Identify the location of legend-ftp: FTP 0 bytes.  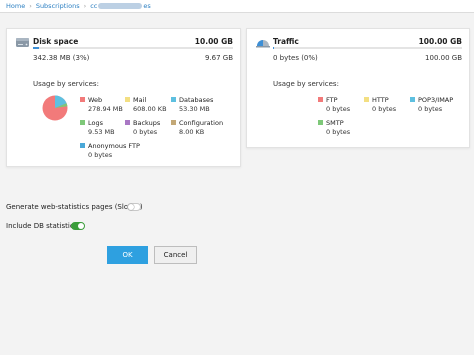
(334, 105).